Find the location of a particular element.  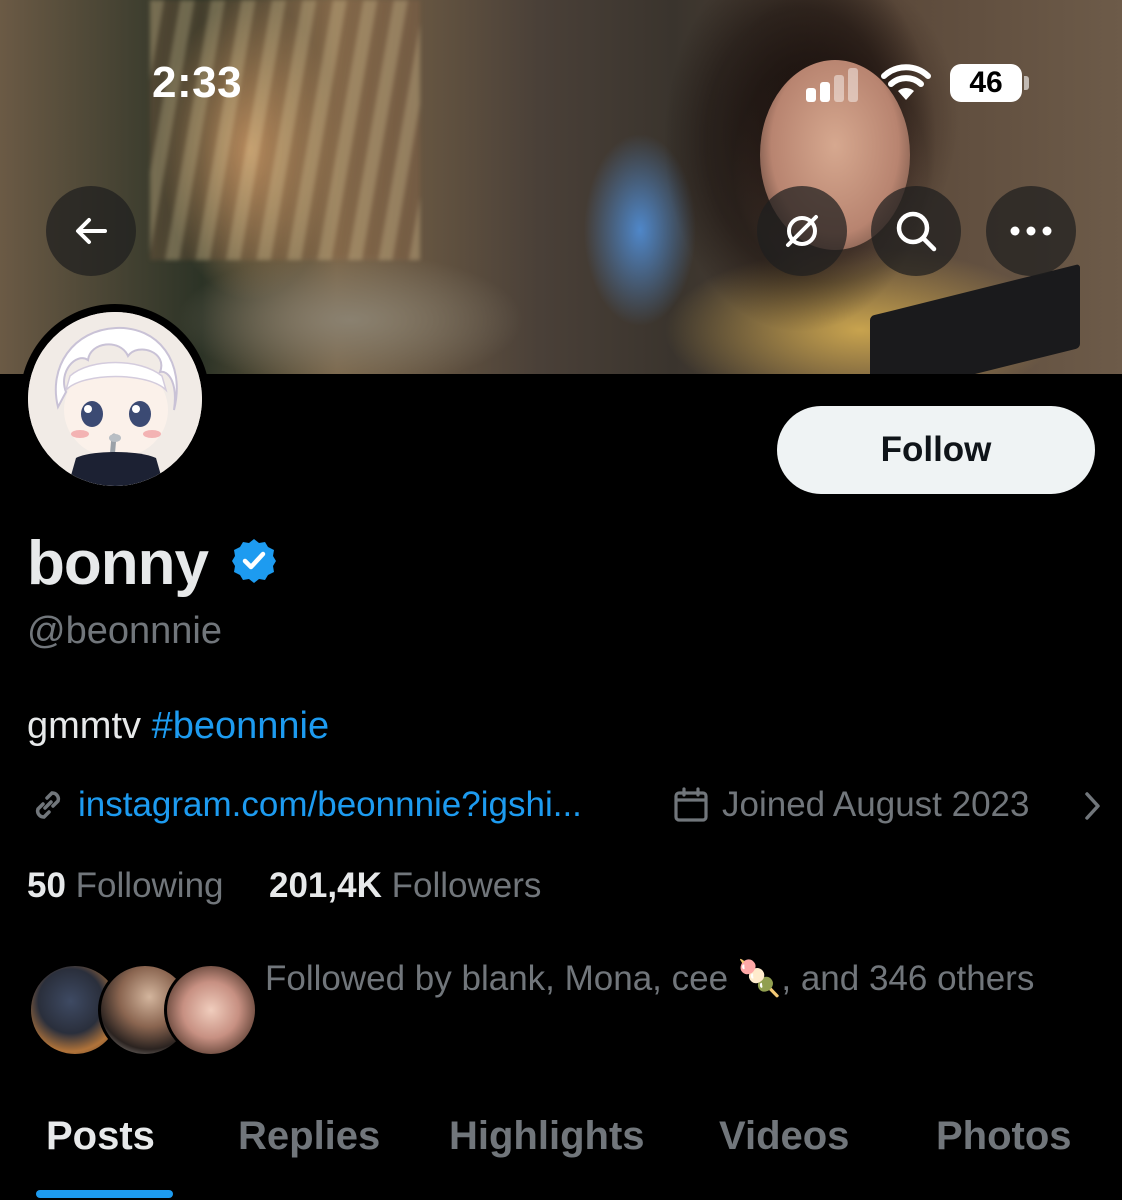

follow-button: Follow is located at coordinates (936, 450).